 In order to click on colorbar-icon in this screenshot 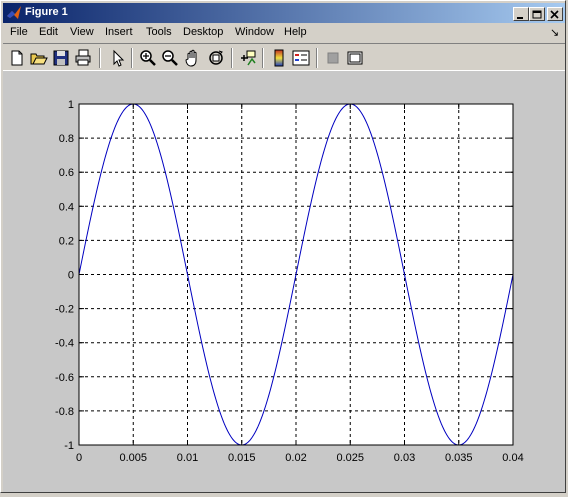, I will do `click(279, 58)`.